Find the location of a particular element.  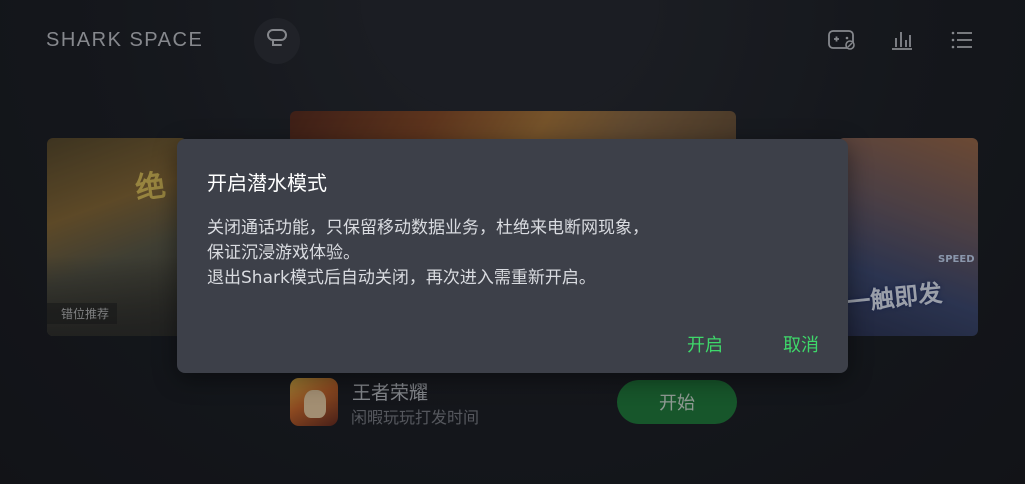

dialog-message-line: 关闭通话功能，只保留移动数据业务，杜绝来电断网现象， is located at coordinates (428, 228).